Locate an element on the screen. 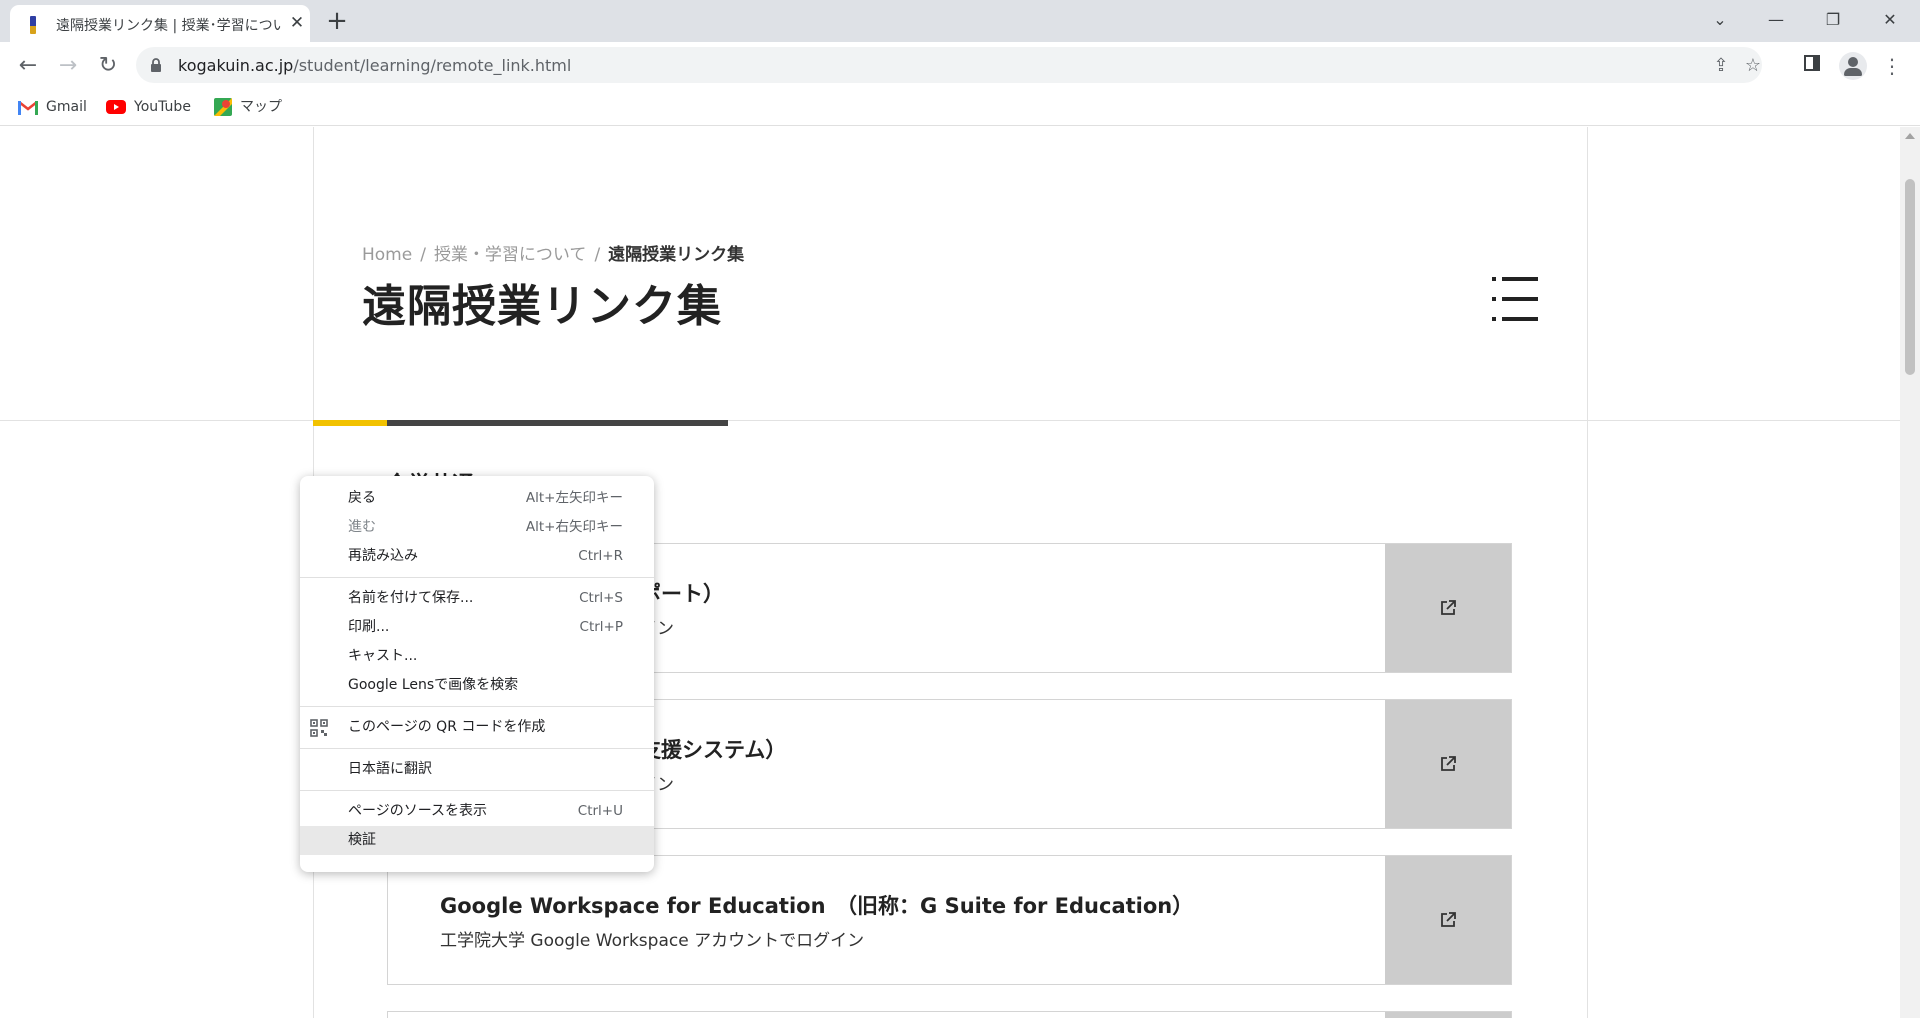 This screenshot has height=1018, width=1920. scroll-up-arrow-icon is located at coordinates (1910, 136).